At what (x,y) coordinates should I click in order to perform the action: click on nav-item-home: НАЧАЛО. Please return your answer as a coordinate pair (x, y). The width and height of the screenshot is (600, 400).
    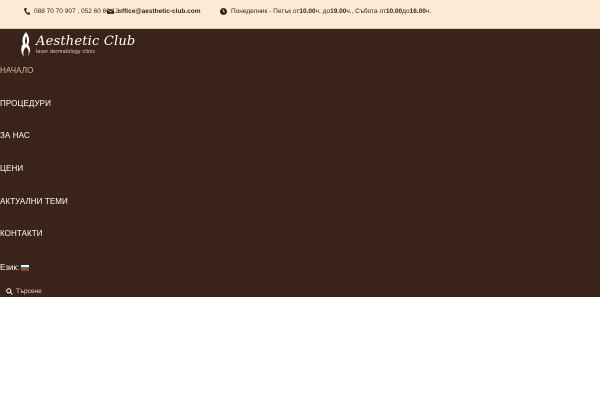
    Looking at the image, I should click on (16, 70).